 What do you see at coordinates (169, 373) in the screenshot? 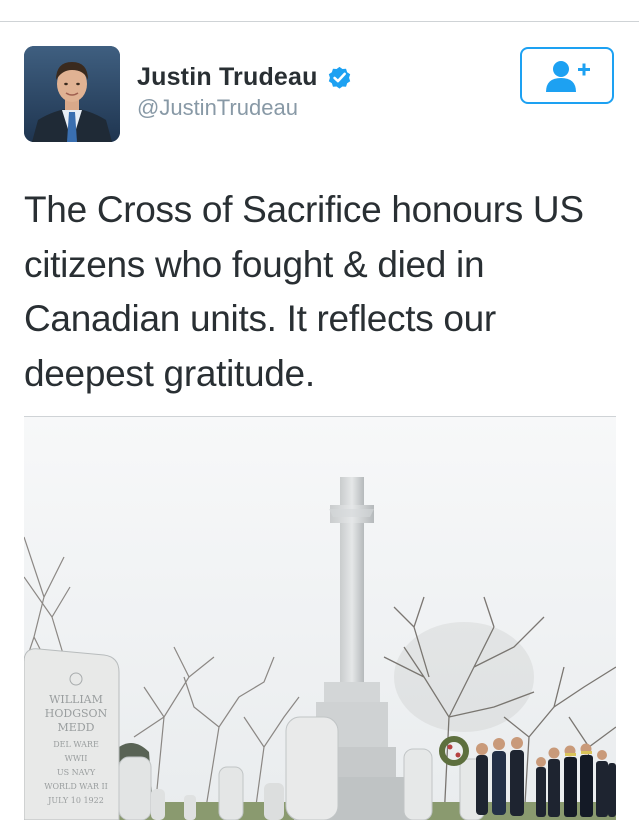
I see `tweet-text-line: deepest gratitude.` at bounding box center [169, 373].